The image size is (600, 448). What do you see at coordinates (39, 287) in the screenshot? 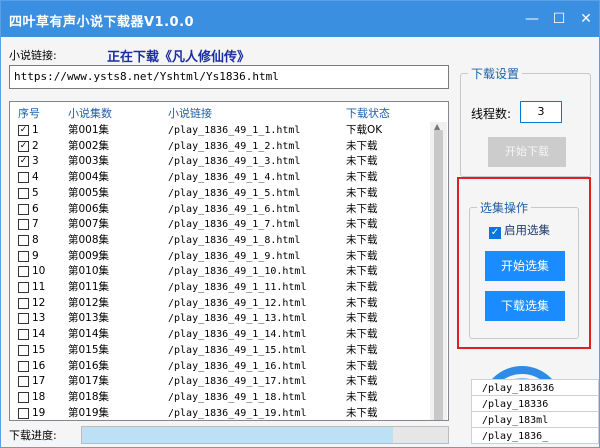
I see `row-number: 11` at bounding box center [39, 287].